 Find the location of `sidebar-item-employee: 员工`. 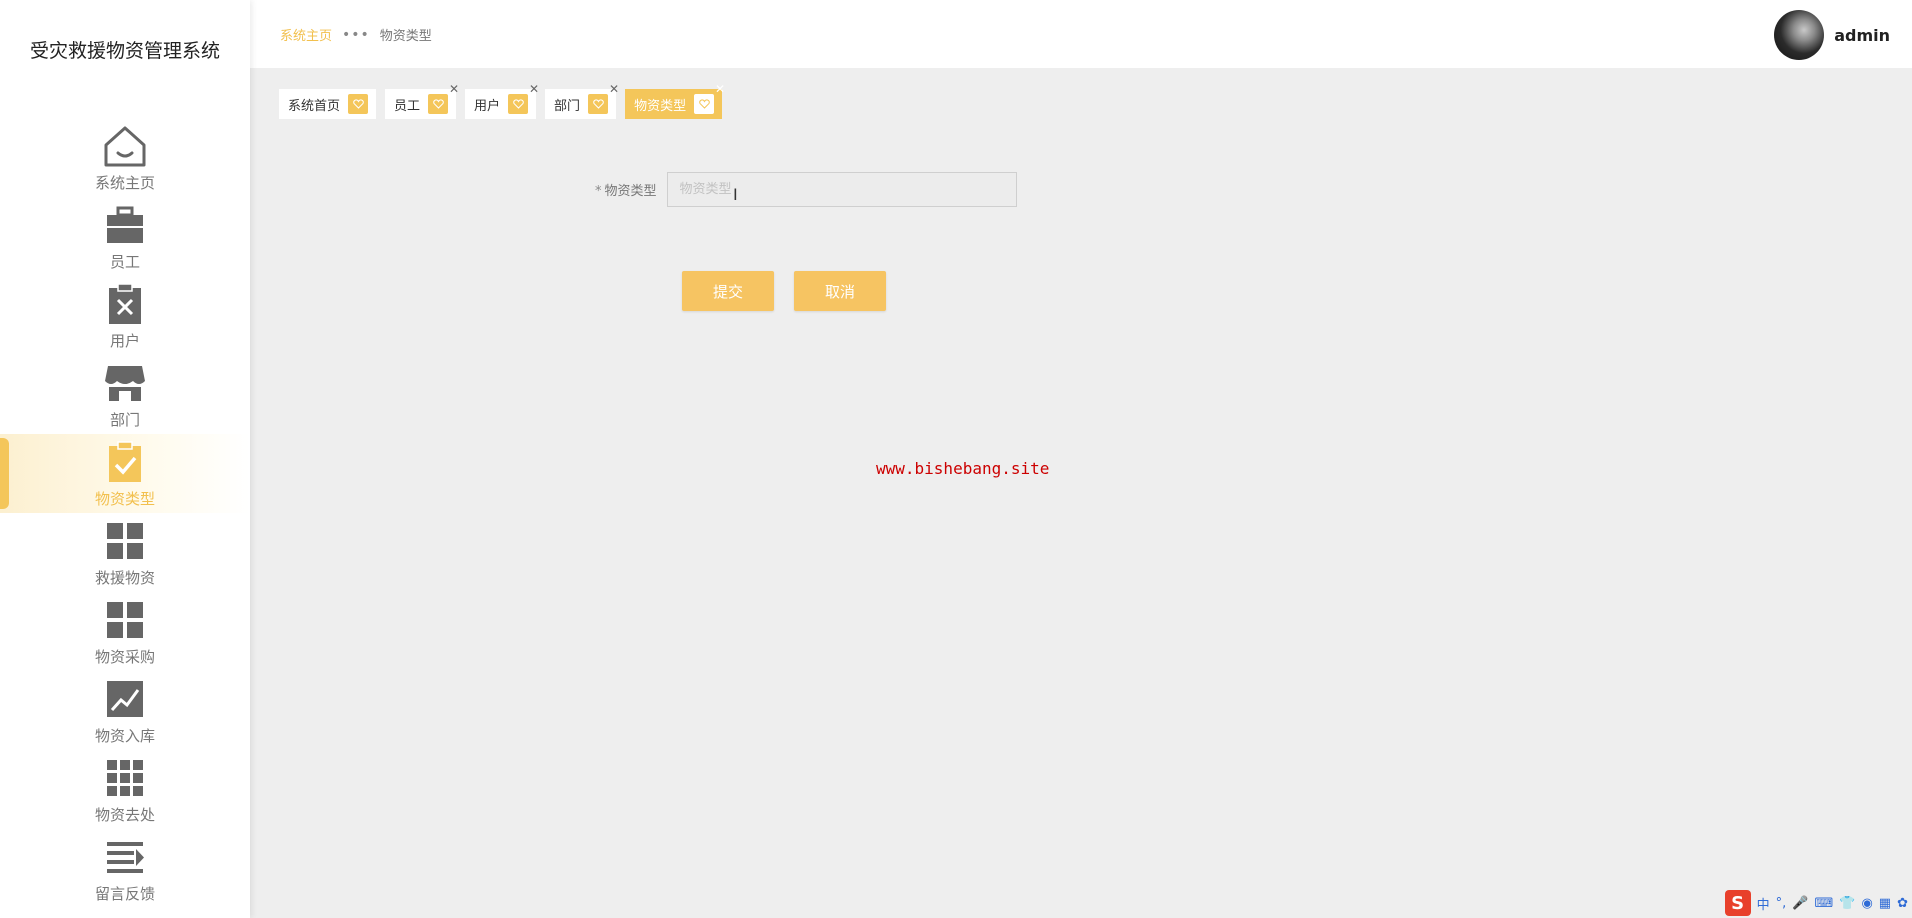

sidebar-item-employee: 员工 is located at coordinates (125, 236).